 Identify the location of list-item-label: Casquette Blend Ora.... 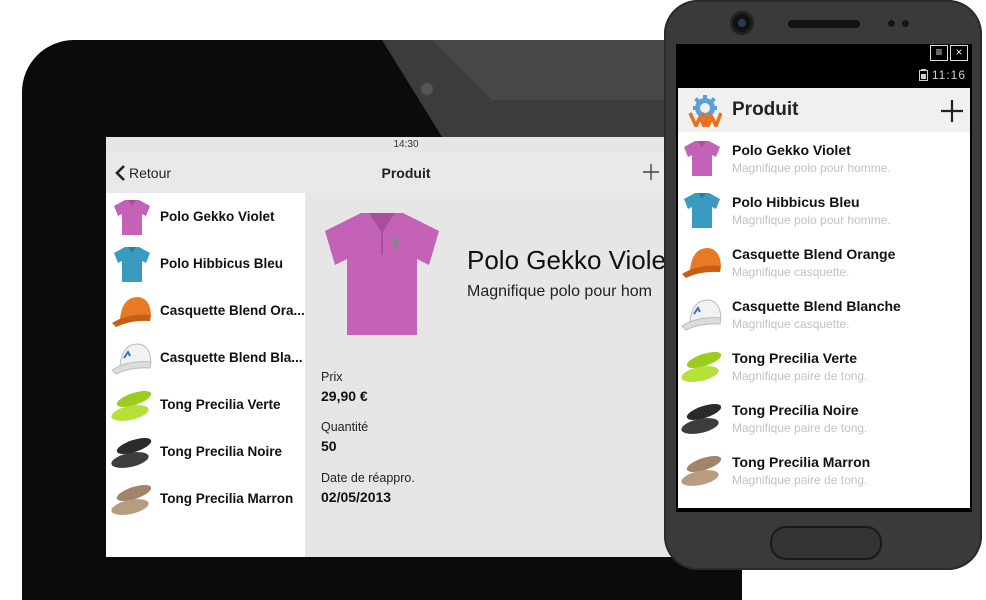
(232, 310).